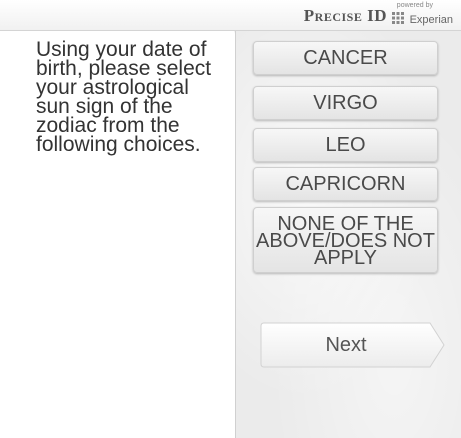 This screenshot has height=438, width=461. Describe the element at coordinates (345, 103) in the screenshot. I see `choice-virgo-button: VIRGO` at that location.